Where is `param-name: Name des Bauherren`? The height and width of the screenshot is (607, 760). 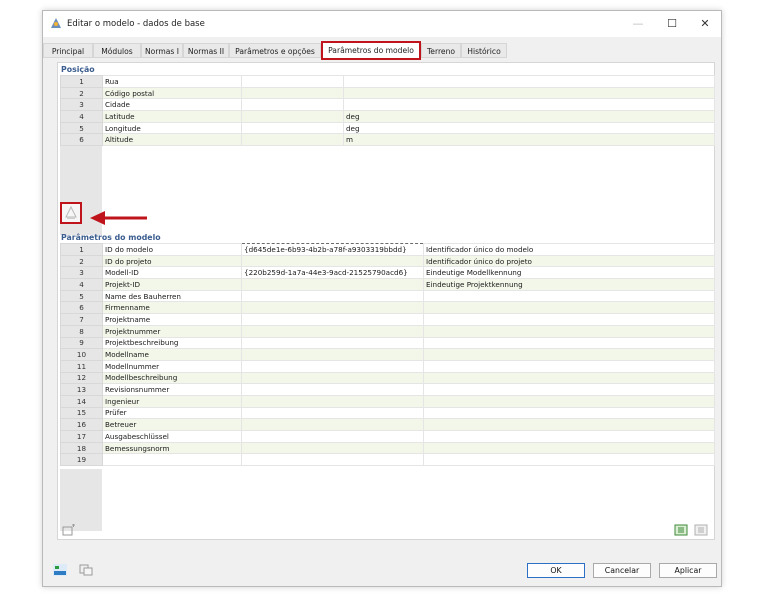 param-name: Name des Bauherren is located at coordinates (172, 296).